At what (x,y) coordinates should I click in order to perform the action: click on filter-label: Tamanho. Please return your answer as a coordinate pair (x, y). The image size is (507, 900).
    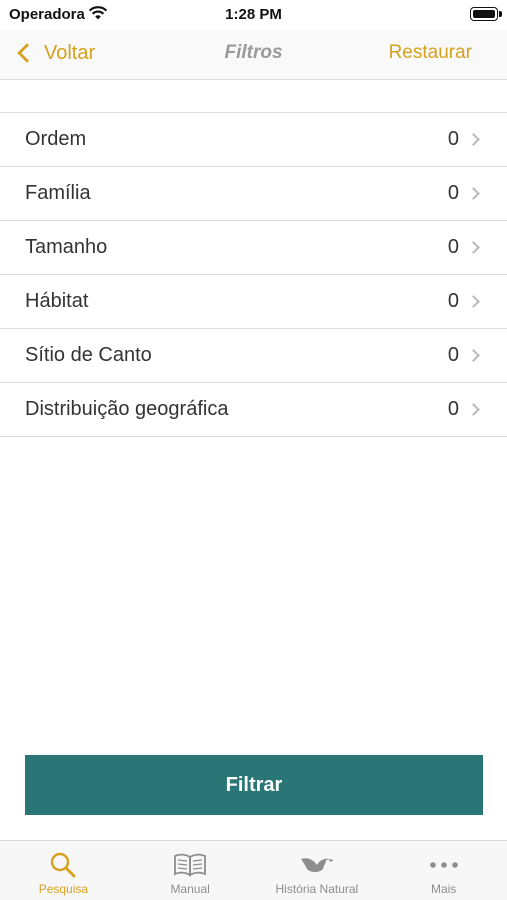
    Looking at the image, I should click on (66, 247).